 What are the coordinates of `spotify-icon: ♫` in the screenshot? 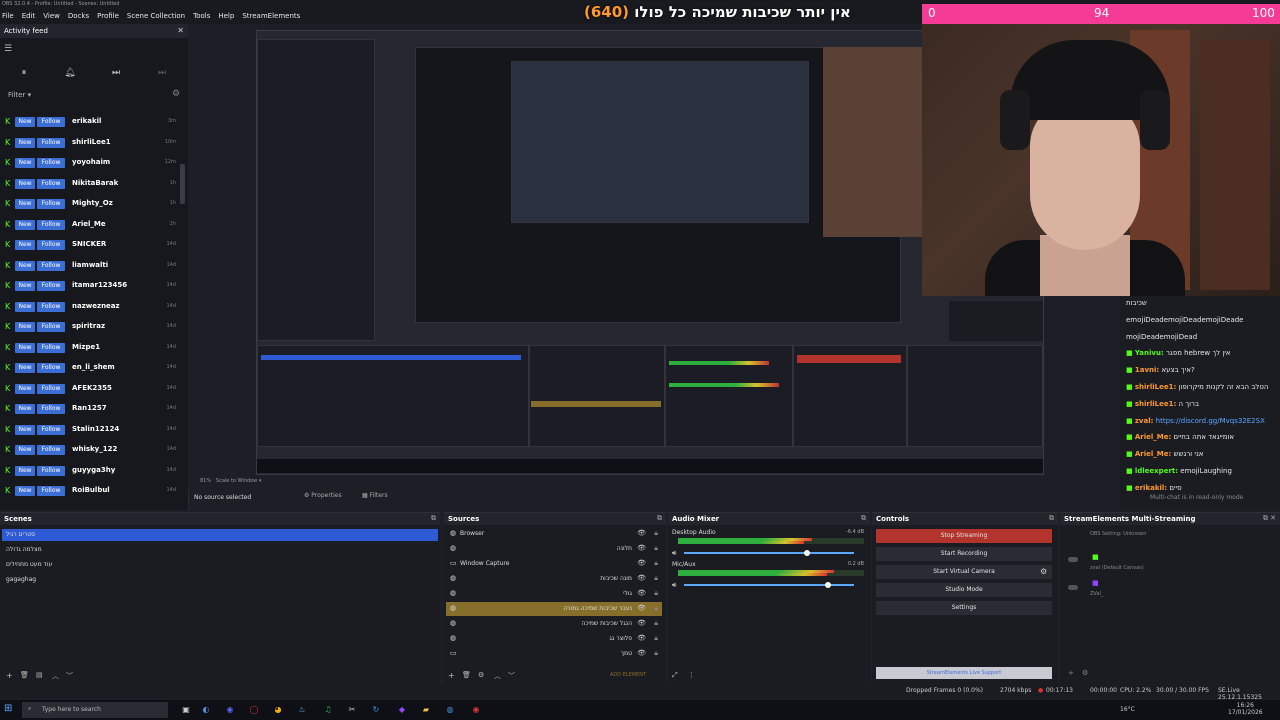 It's located at (328, 710).